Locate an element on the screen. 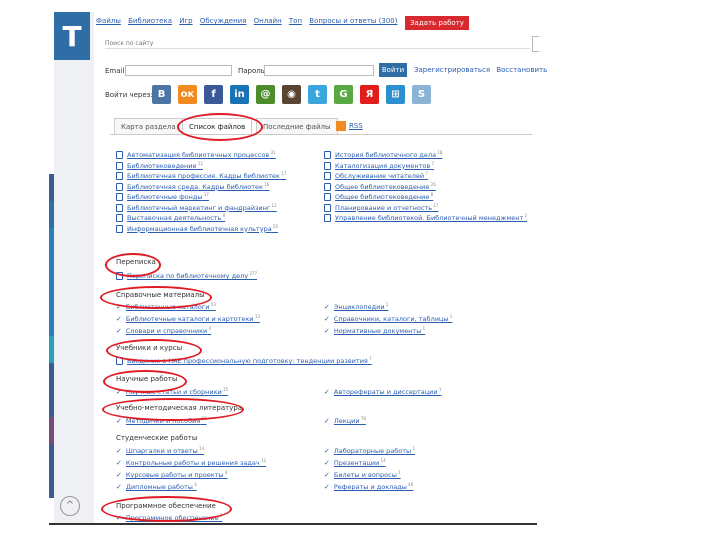  odnoklassniki-icon: ок is located at coordinates (187, 94).